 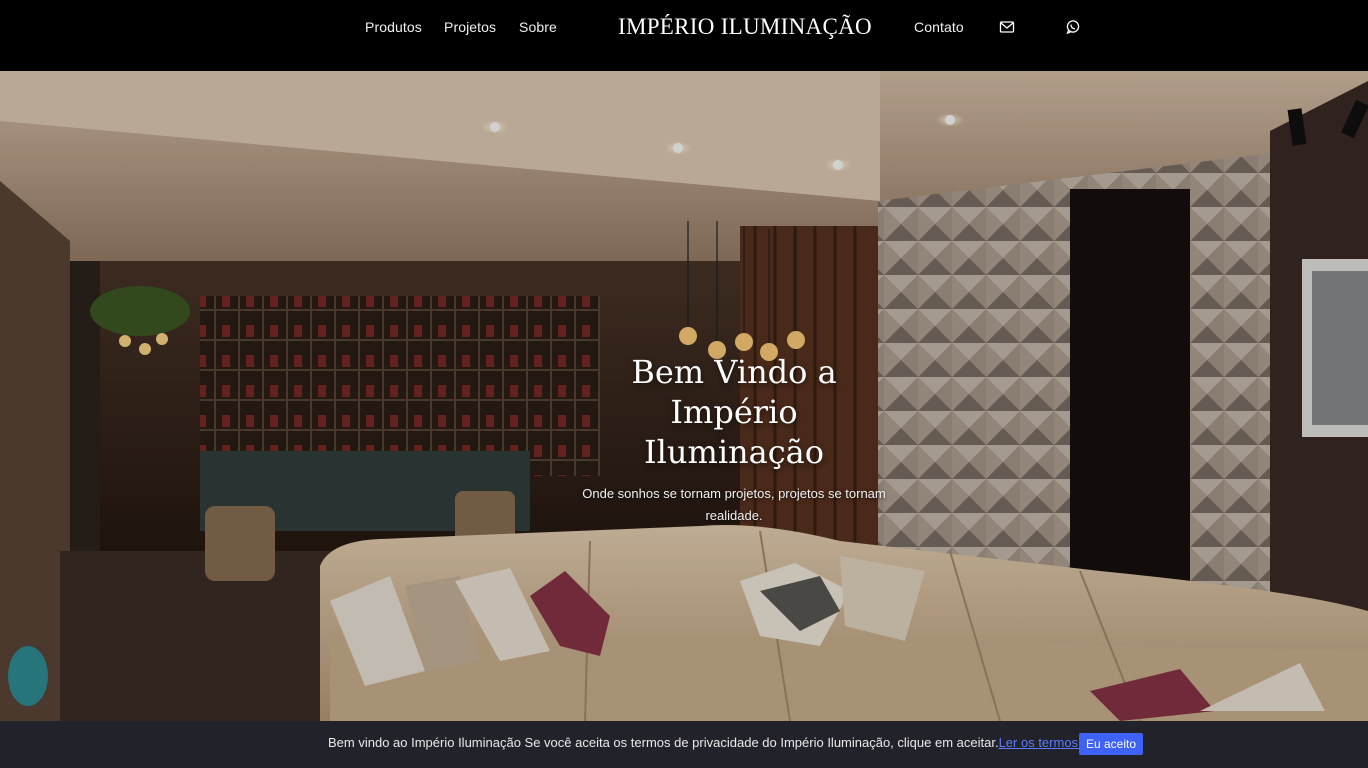 I want to click on mail-icon, so click(x=1007, y=27).